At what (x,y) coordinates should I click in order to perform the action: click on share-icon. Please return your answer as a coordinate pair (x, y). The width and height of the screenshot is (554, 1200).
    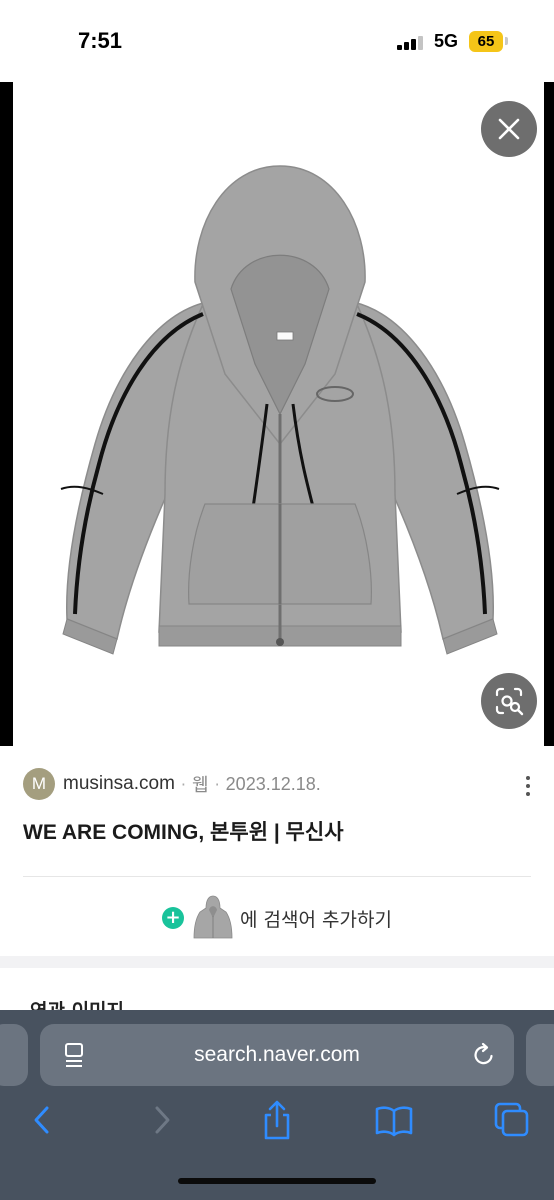
    Looking at the image, I should click on (277, 1121).